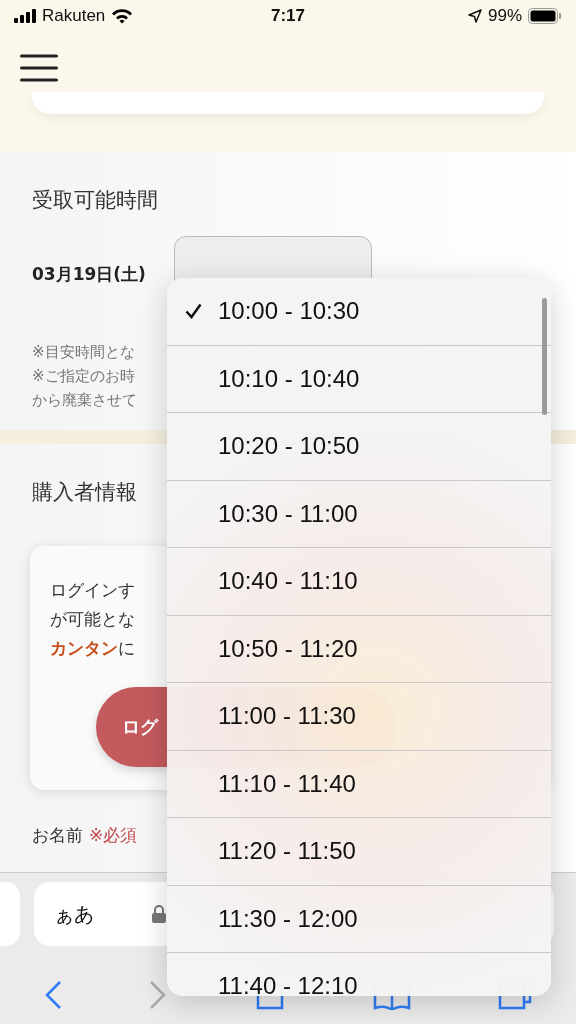  Describe the element at coordinates (92, 590) in the screenshot. I see `login-text: ログインす` at that location.